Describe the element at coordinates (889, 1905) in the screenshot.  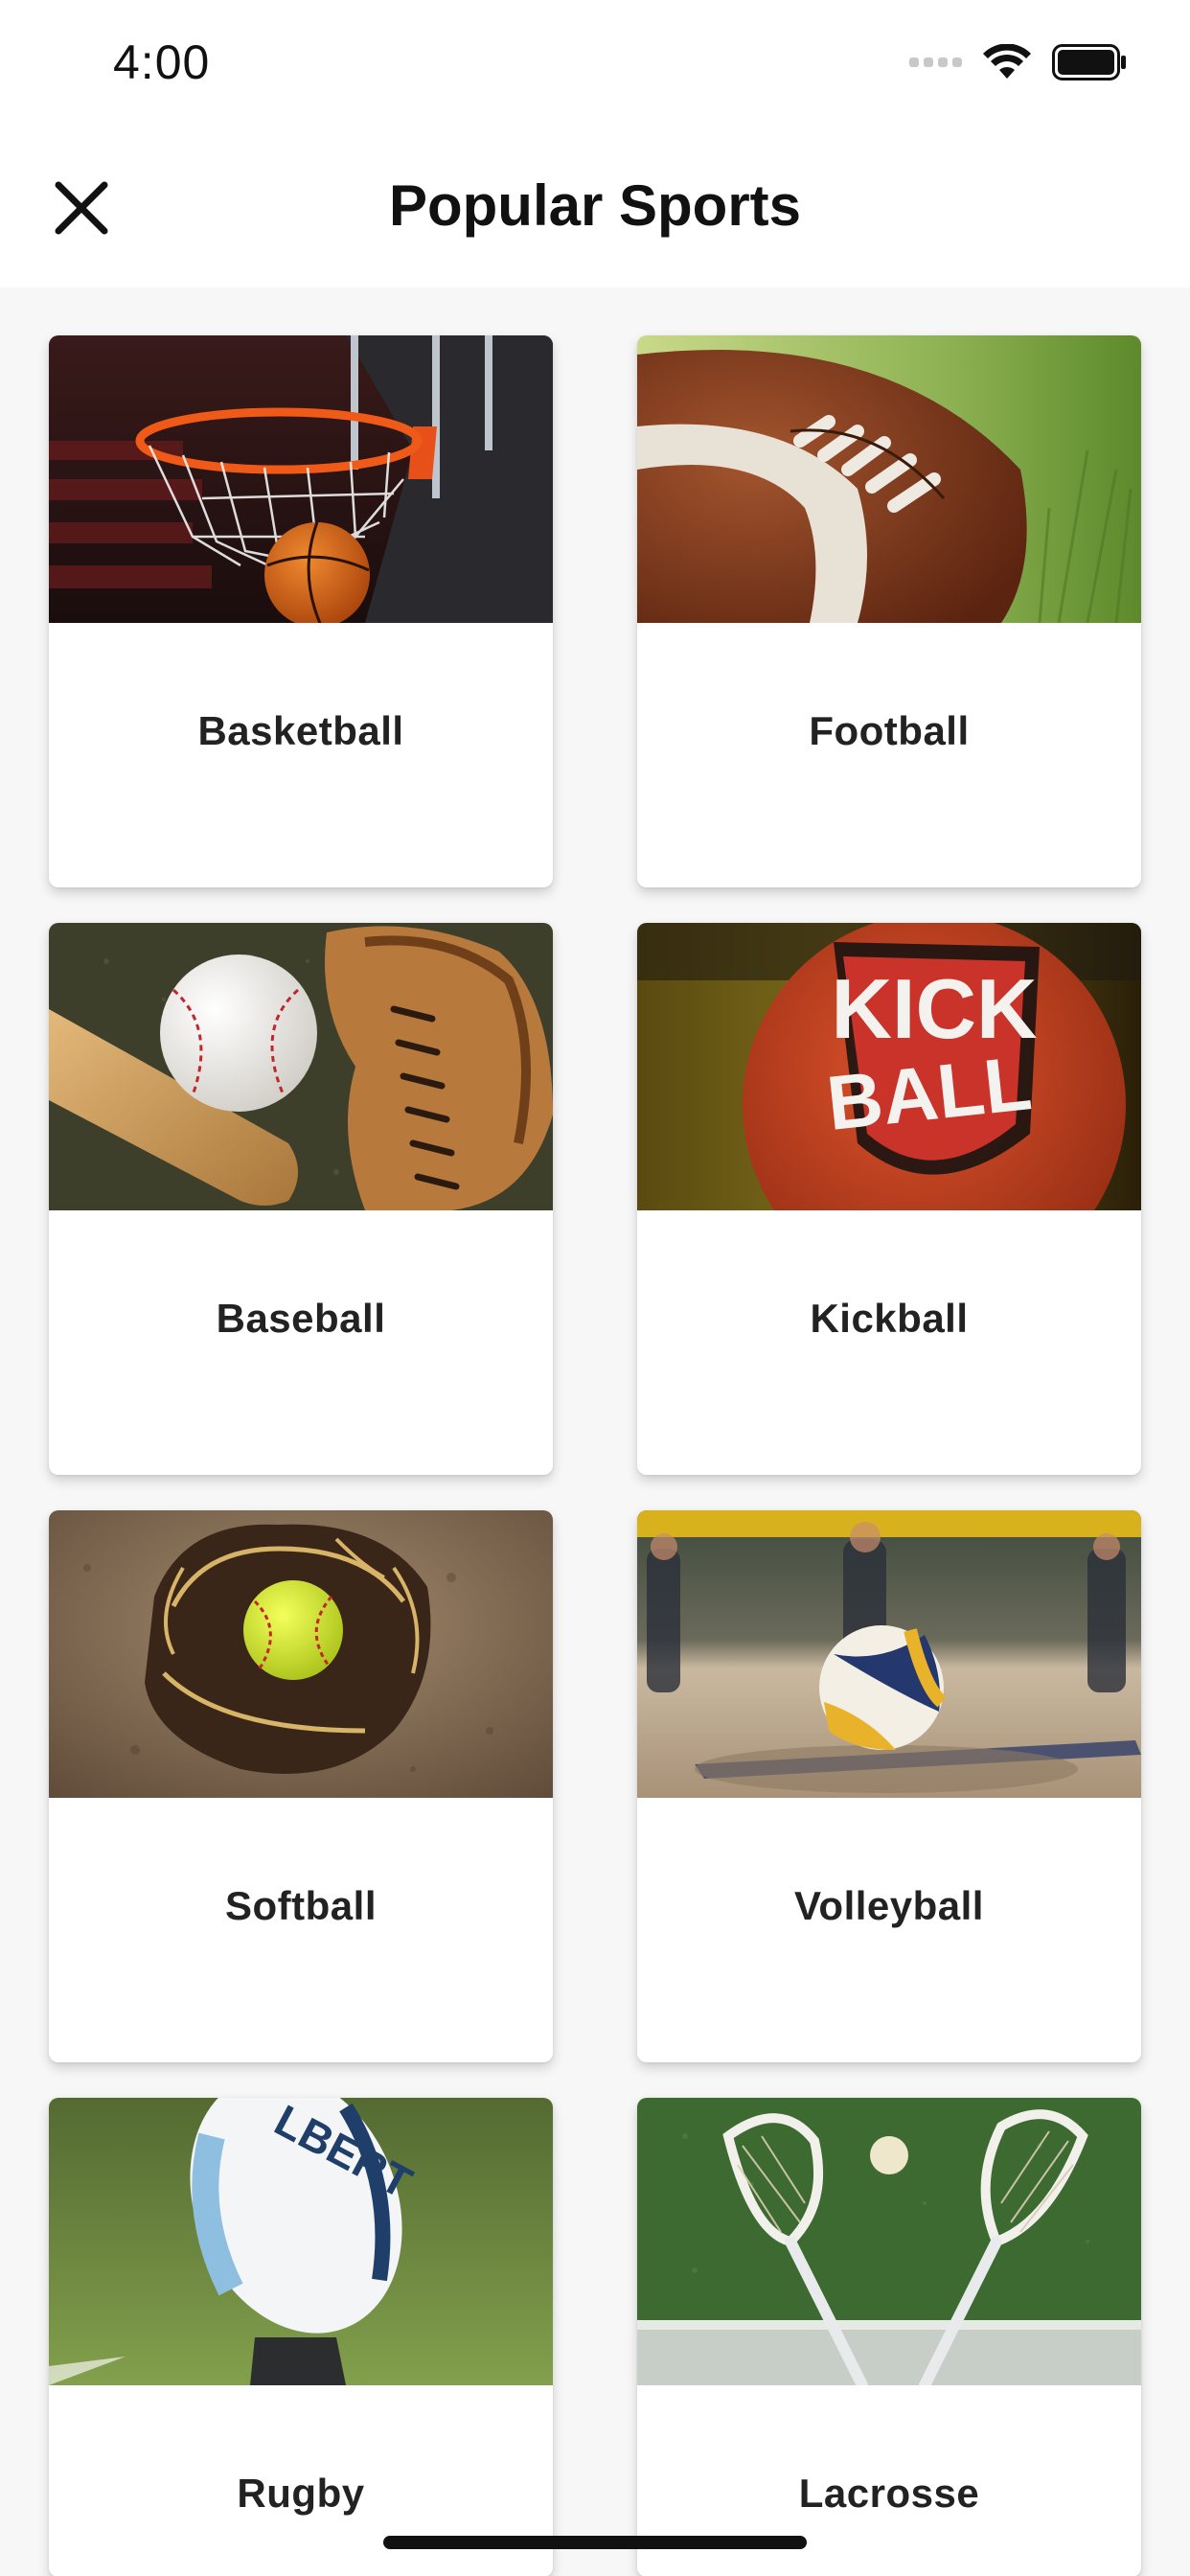
I see `sport-label: Volleyball` at that location.